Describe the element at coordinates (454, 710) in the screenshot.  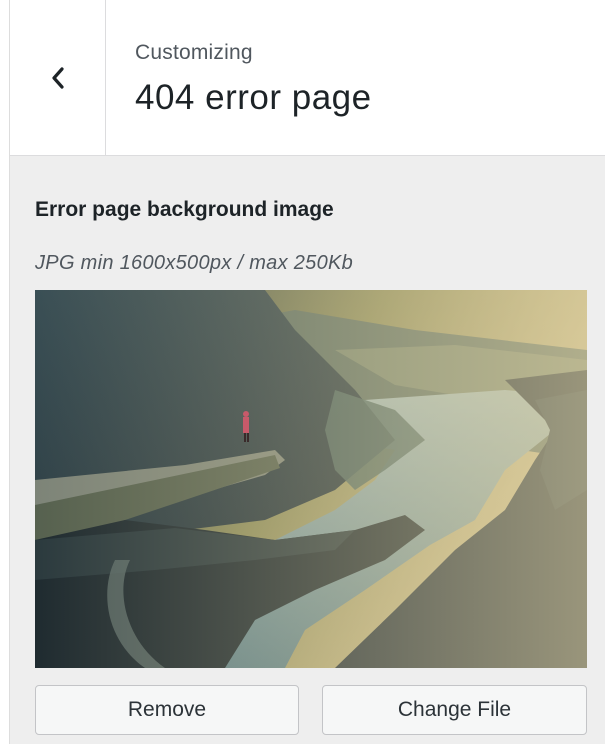
I see `change-file-button: Change File` at that location.